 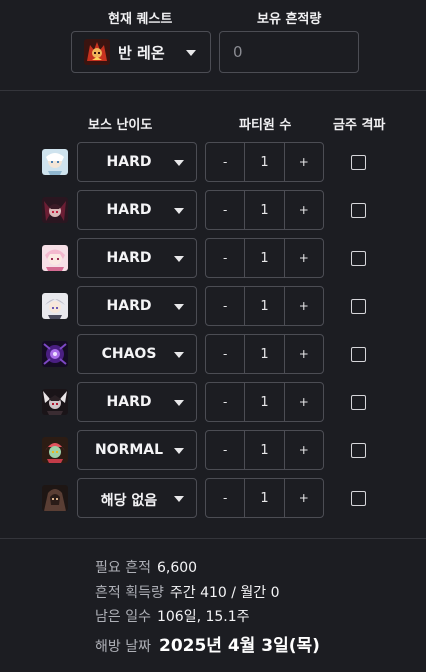 What do you see at coordinates (129, 354) in the screenshot?
I see `difficulty-value: CHAOS` at bounding box center [129, 354].